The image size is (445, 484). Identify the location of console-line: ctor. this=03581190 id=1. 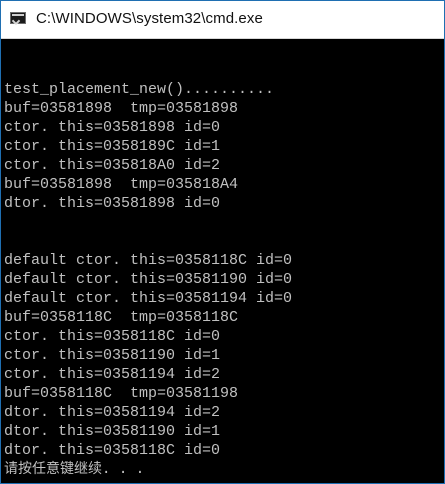
(112, 355).